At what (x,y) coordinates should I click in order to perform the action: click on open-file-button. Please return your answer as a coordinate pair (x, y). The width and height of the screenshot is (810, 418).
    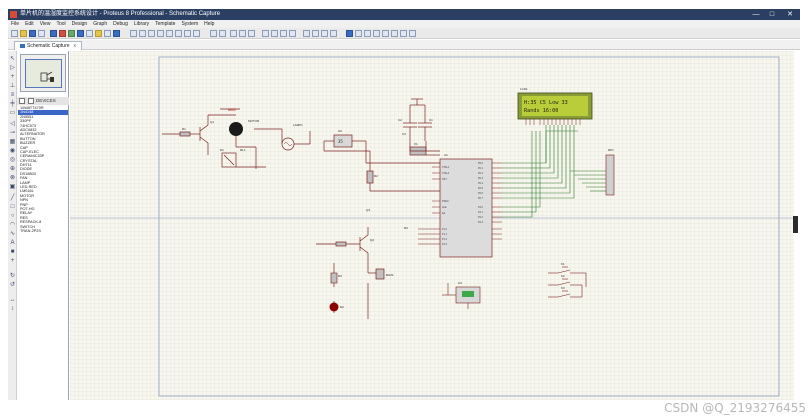
    Looking at the image, I should click on (23, 33).